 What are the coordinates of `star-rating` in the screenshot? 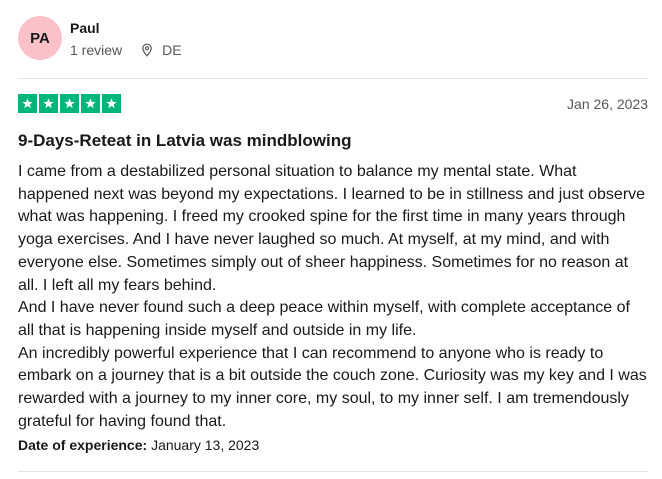 It's located at (70, 103).